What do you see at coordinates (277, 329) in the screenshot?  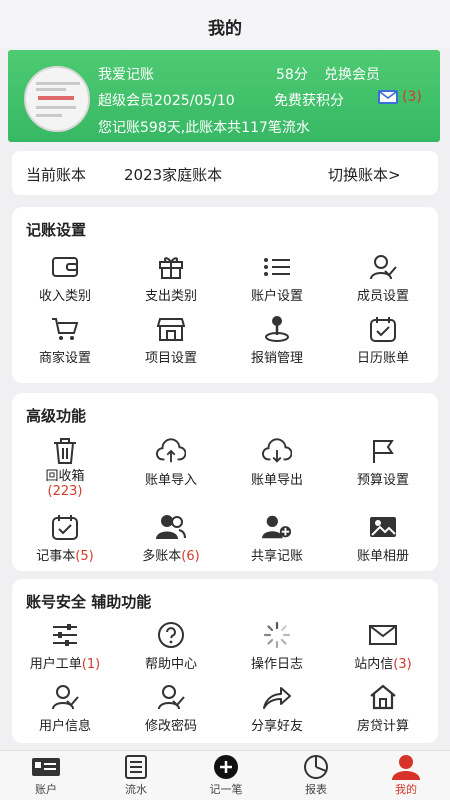 I see `joystick-icon` at bounding box center [277, 329].